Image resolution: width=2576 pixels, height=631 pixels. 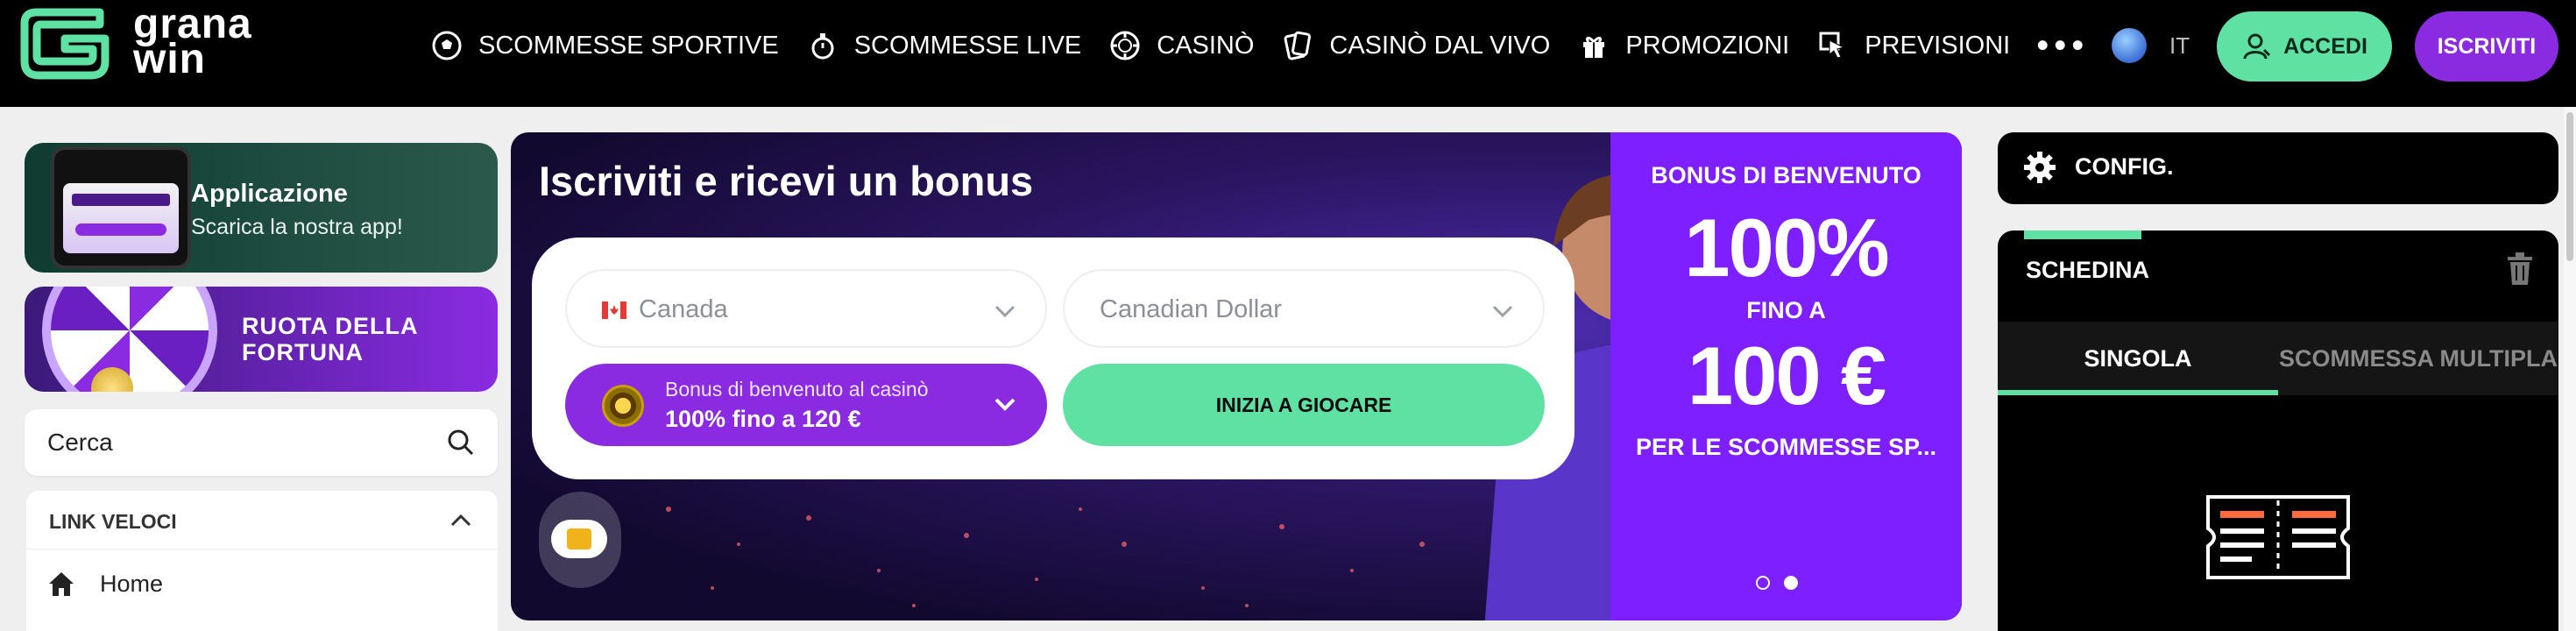 I want to click on register-label: ISCRIVITI, so click(x=2487, y=46).